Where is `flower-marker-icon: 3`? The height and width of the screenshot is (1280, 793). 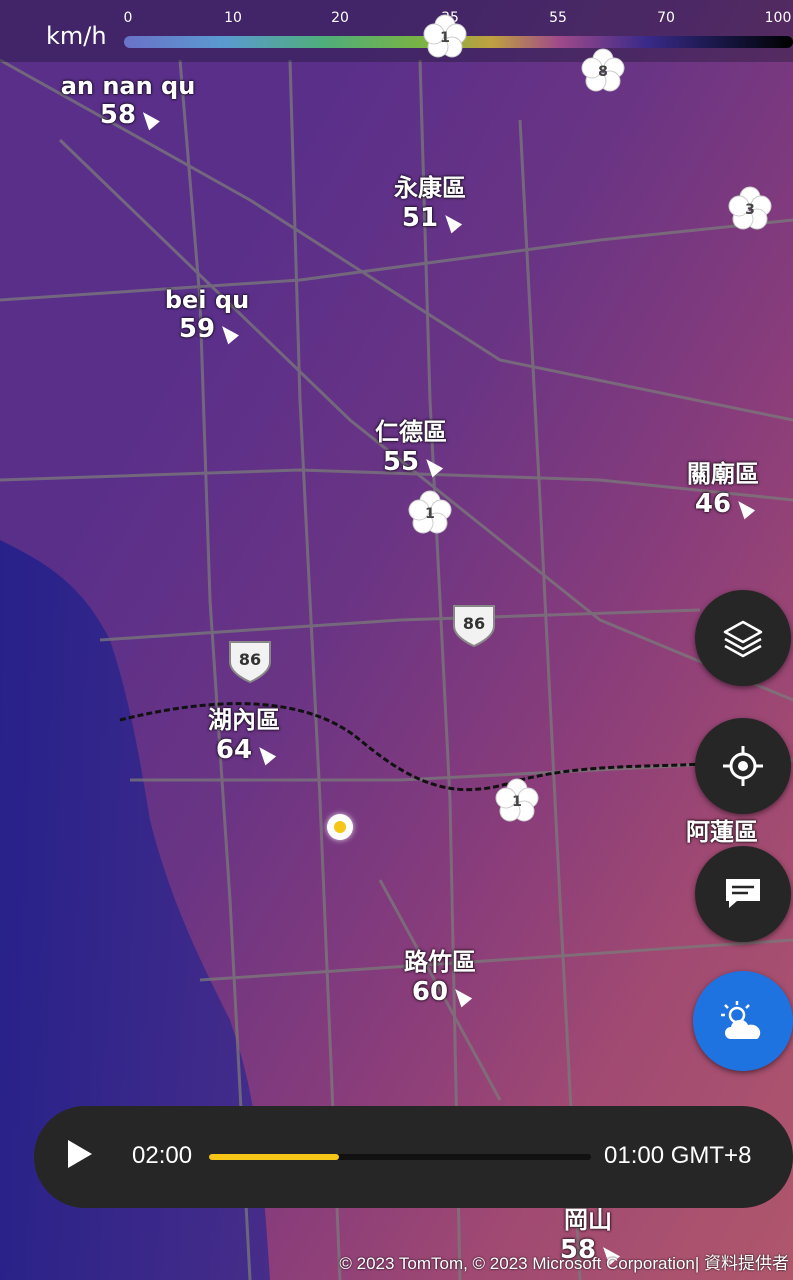
flower-marker-icon: 3 is located at coordinates (750, 209).